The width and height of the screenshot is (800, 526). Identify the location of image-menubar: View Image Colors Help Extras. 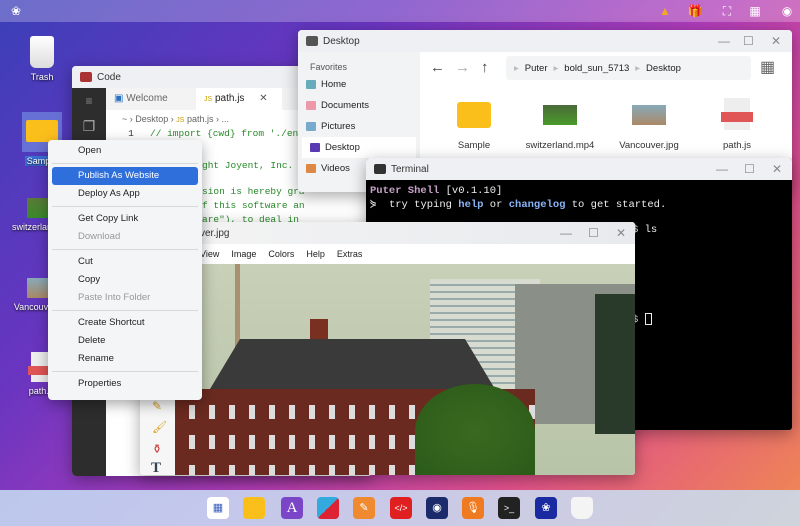
(387, 254).